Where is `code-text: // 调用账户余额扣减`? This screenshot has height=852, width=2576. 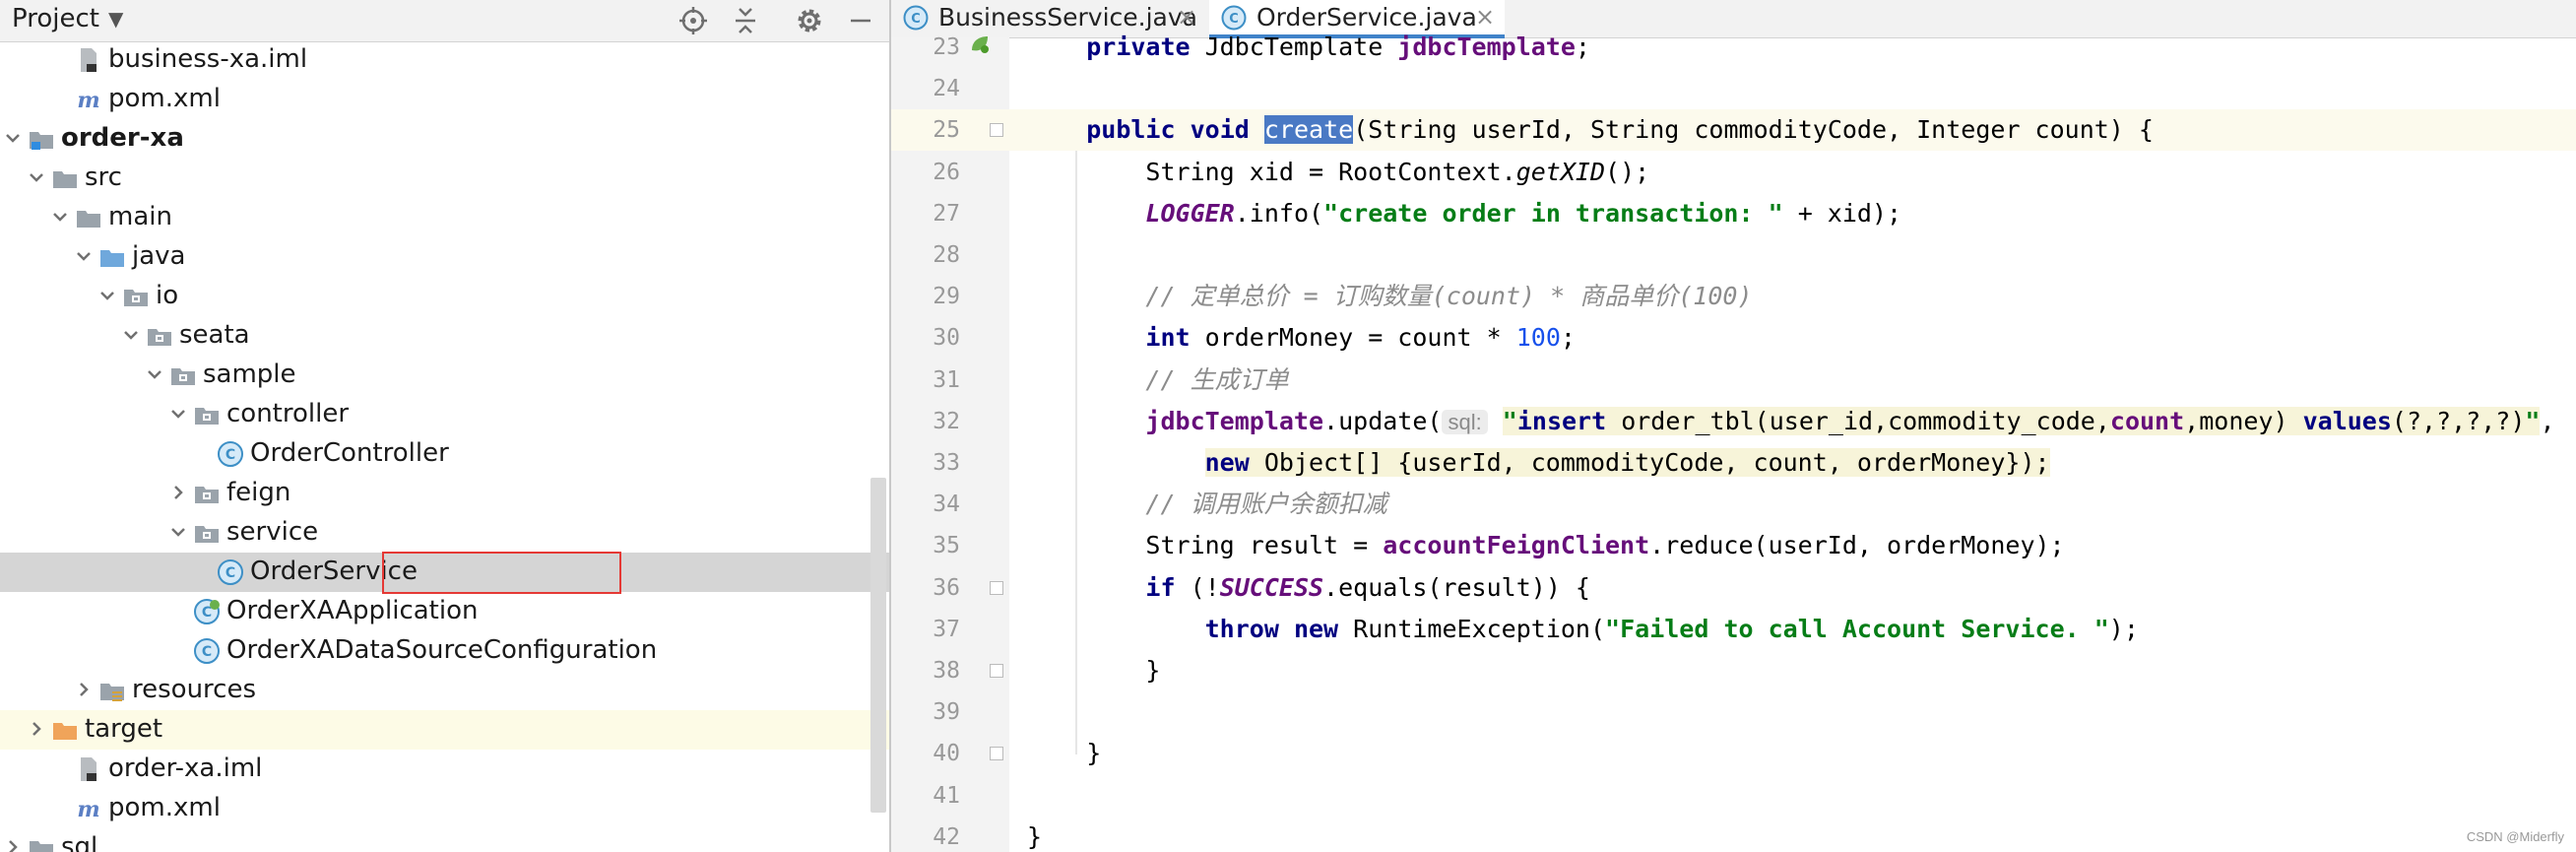
code-text: // 调用账户余额扣减 is located at coordinates (1206, 504).